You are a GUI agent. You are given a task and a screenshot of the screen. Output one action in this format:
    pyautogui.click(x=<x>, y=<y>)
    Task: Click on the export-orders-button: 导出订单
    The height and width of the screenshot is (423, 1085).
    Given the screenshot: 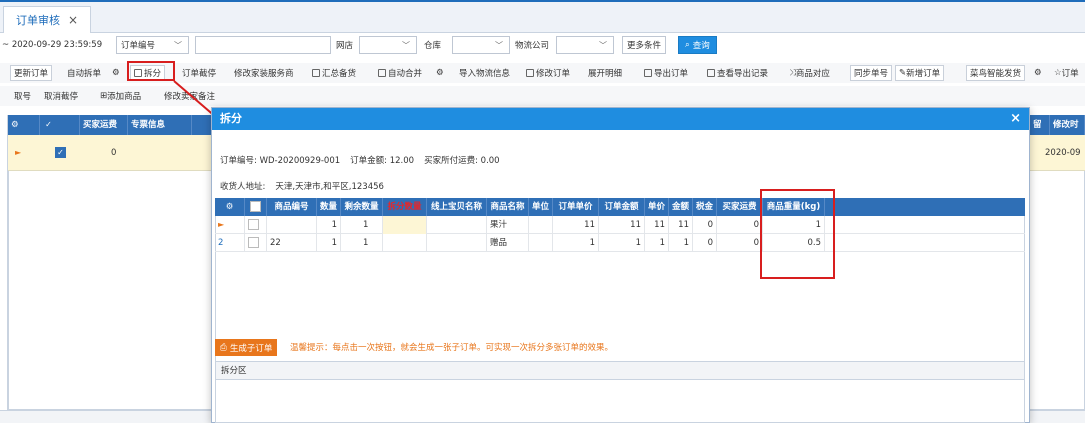 What is the action you would take?
    pyautogui.click(x=666, y=73)
    